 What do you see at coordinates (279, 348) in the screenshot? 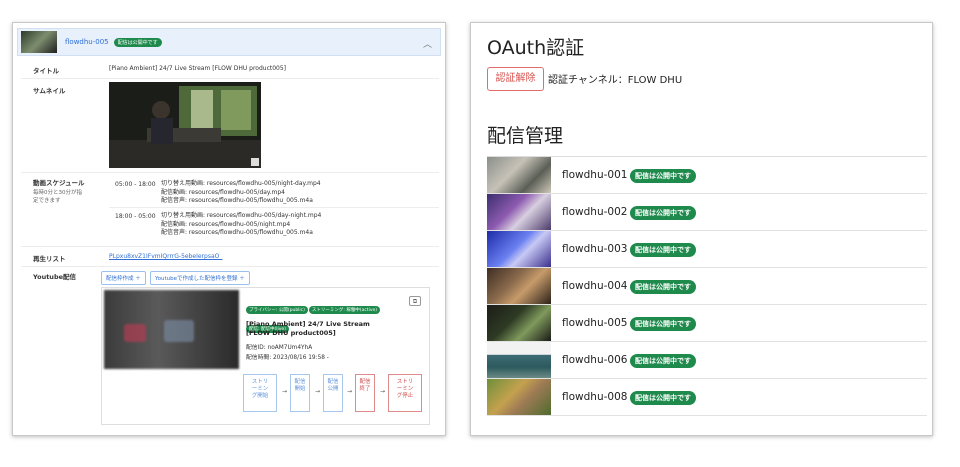
I see `broadcast-id: 配信ID: noAM7Um4YhA` at bounding box center [279, 348].